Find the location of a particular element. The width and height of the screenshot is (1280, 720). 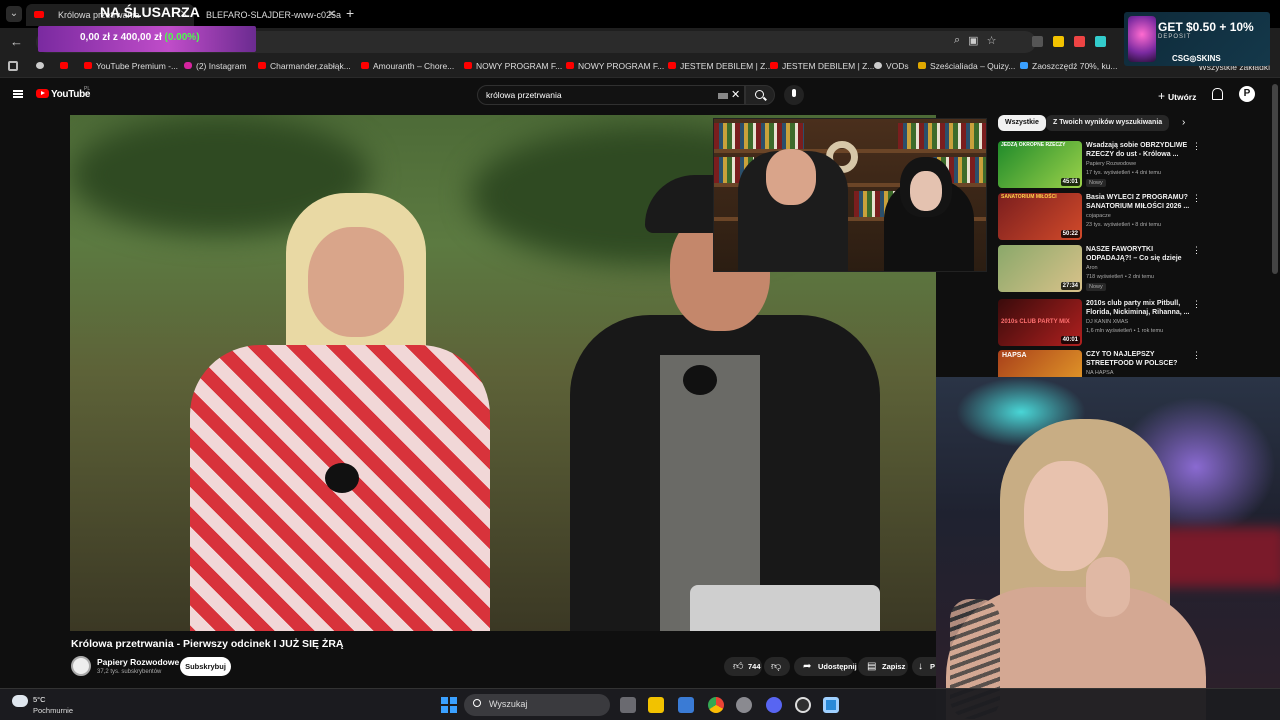

search-input: królowa przetrwania ✕ is located at coordinates (611, 95).